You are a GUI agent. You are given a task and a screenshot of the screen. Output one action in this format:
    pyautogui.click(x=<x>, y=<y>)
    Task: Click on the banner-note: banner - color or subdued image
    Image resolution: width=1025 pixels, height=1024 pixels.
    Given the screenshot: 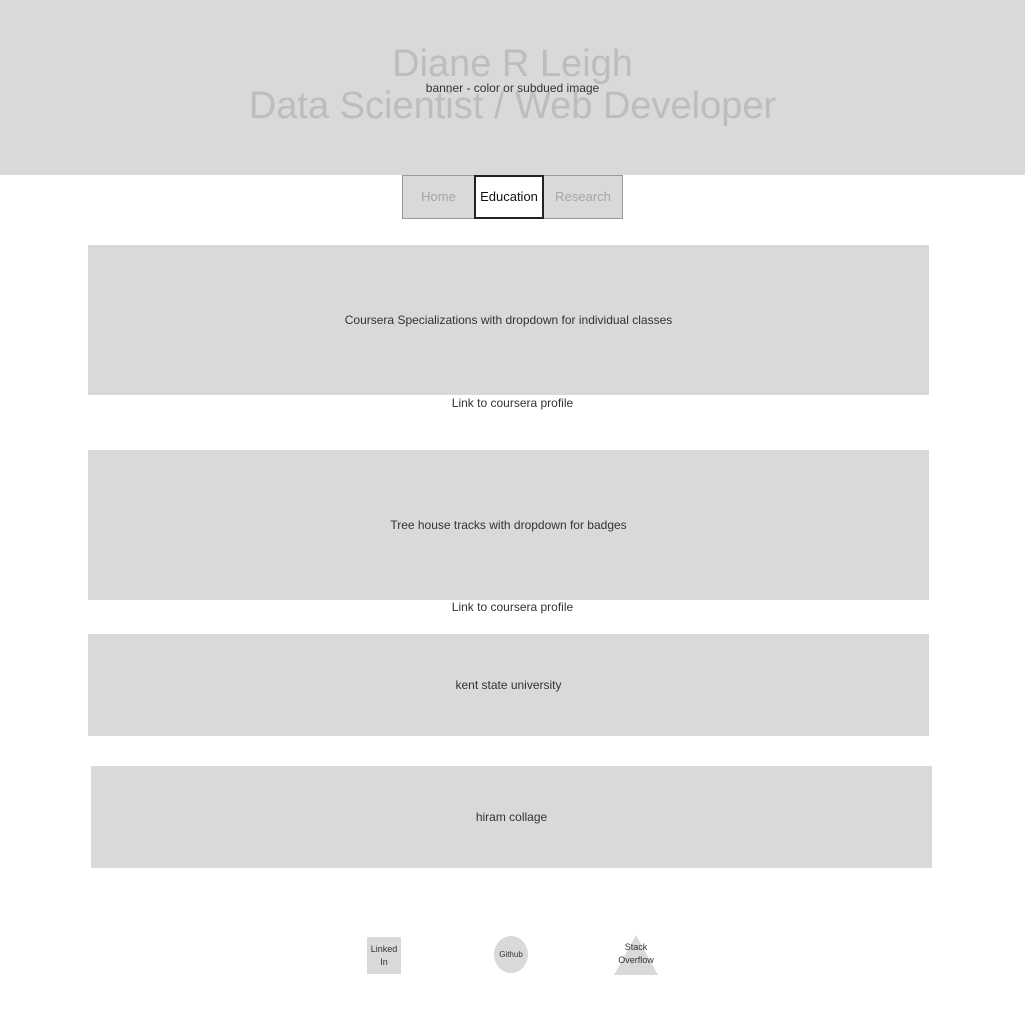 What is the action you would take?
    pyautogui.click(x=512, y=88)
    